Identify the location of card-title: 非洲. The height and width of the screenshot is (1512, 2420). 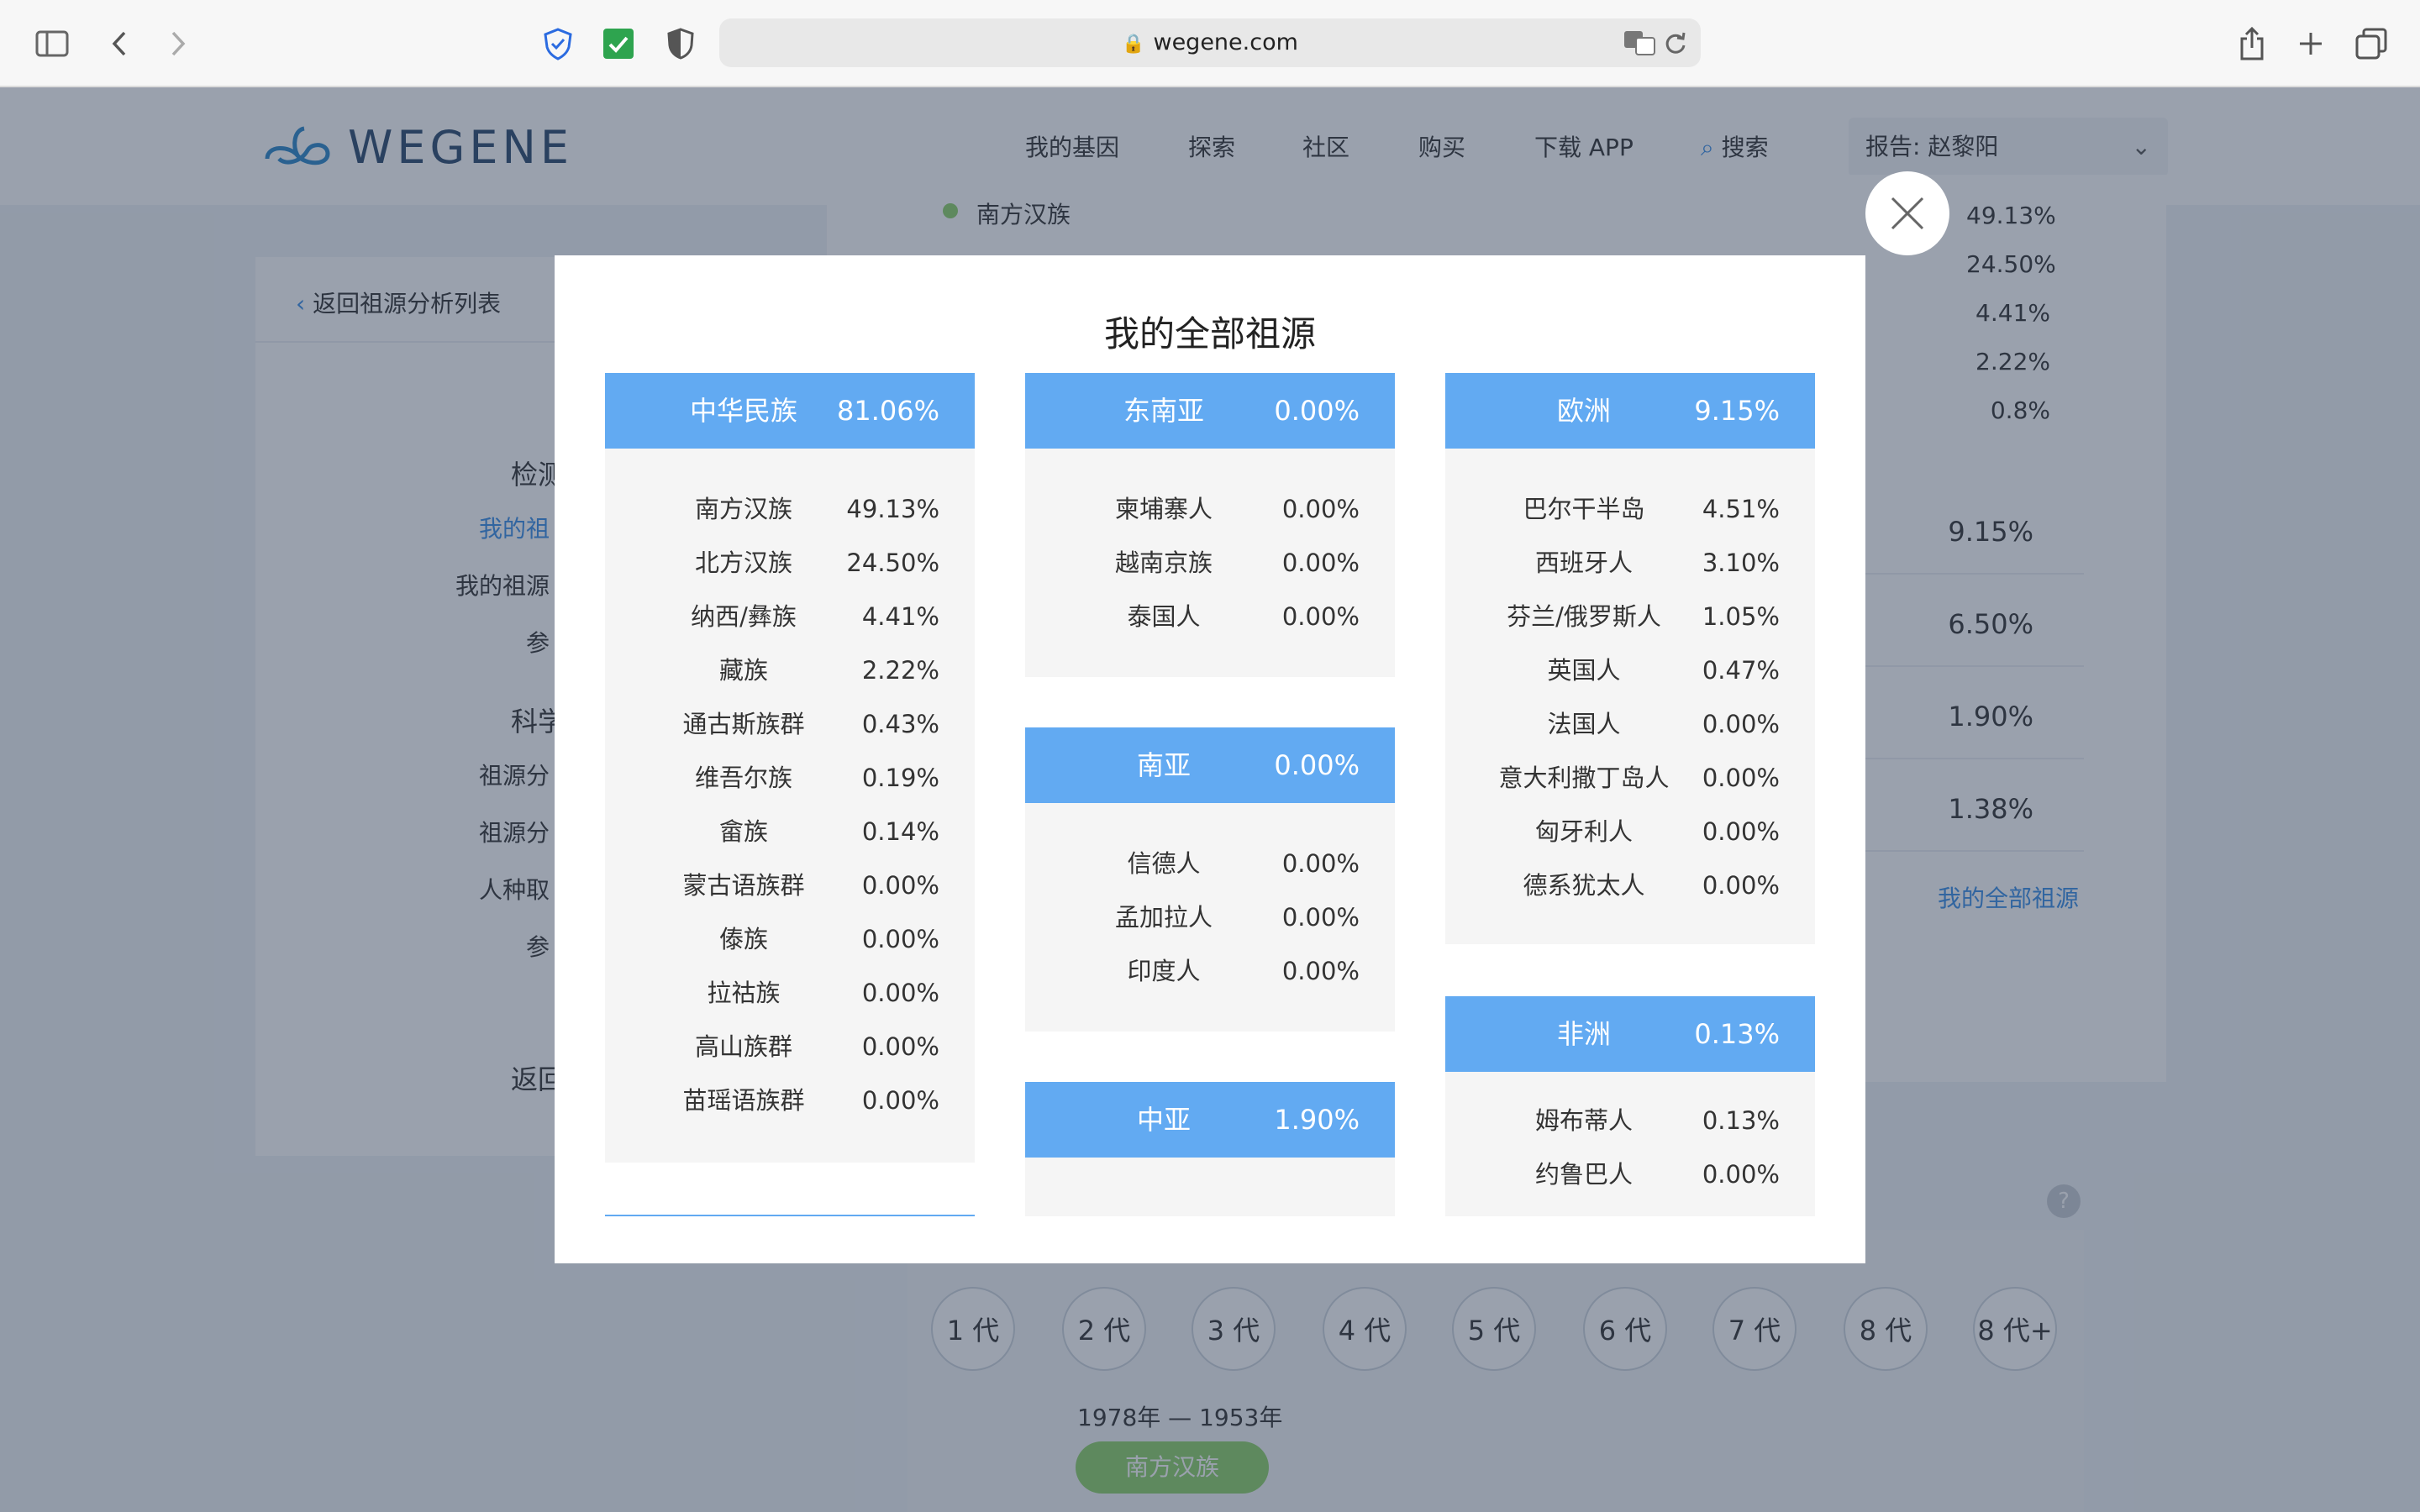
(1584, 1034).